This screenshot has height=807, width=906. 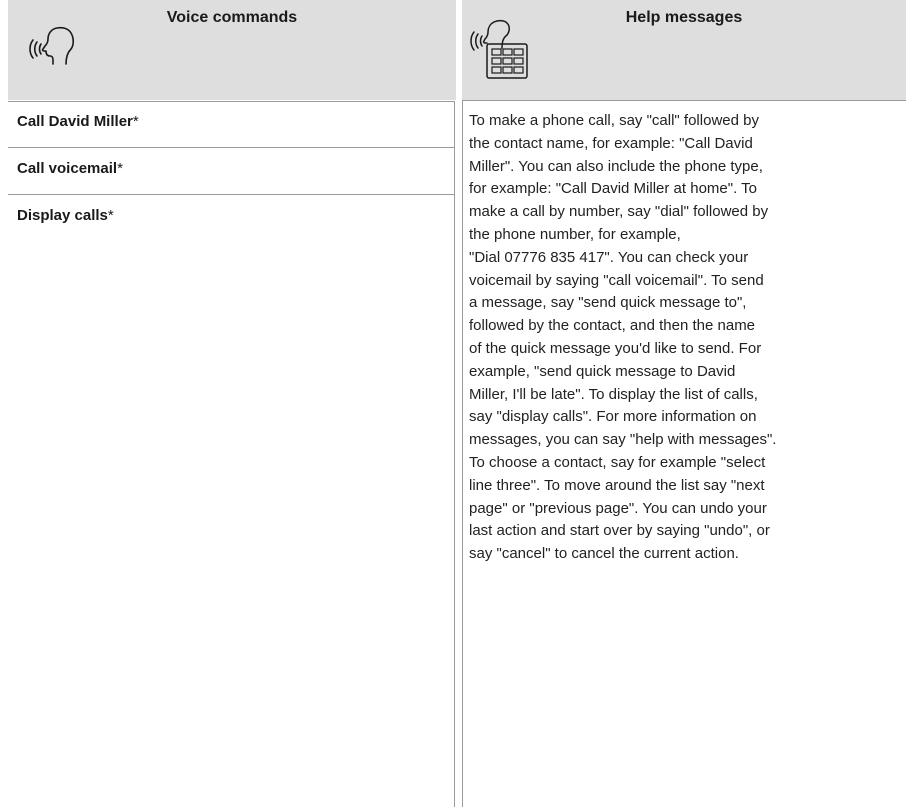 What do you see at coordinates (75, 121) in the screenshot?
I see `command-label: Call David Miller` at bounding box center [75, 121].